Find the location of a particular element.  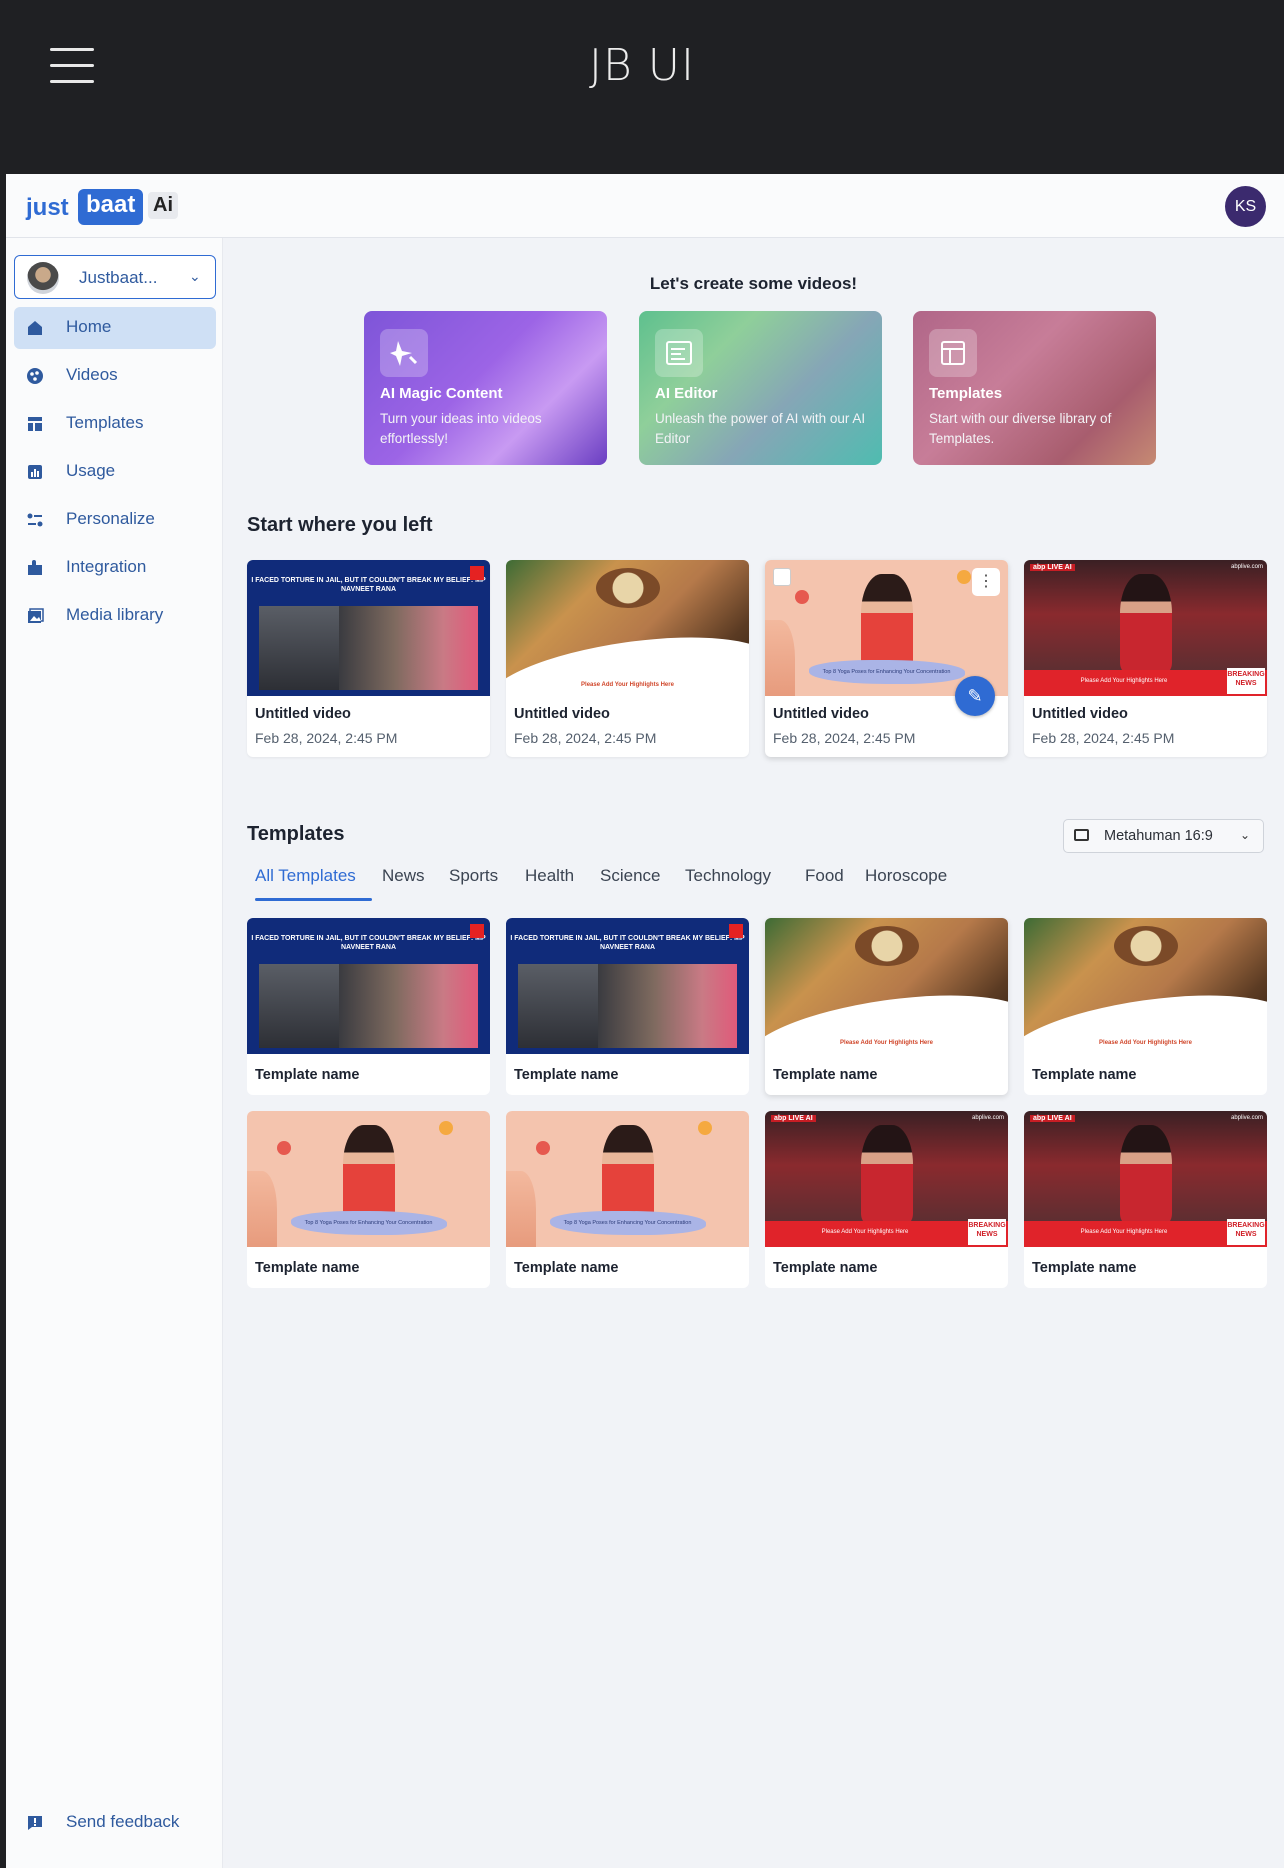

tab-science: Science is located at coordinates (630, 876).